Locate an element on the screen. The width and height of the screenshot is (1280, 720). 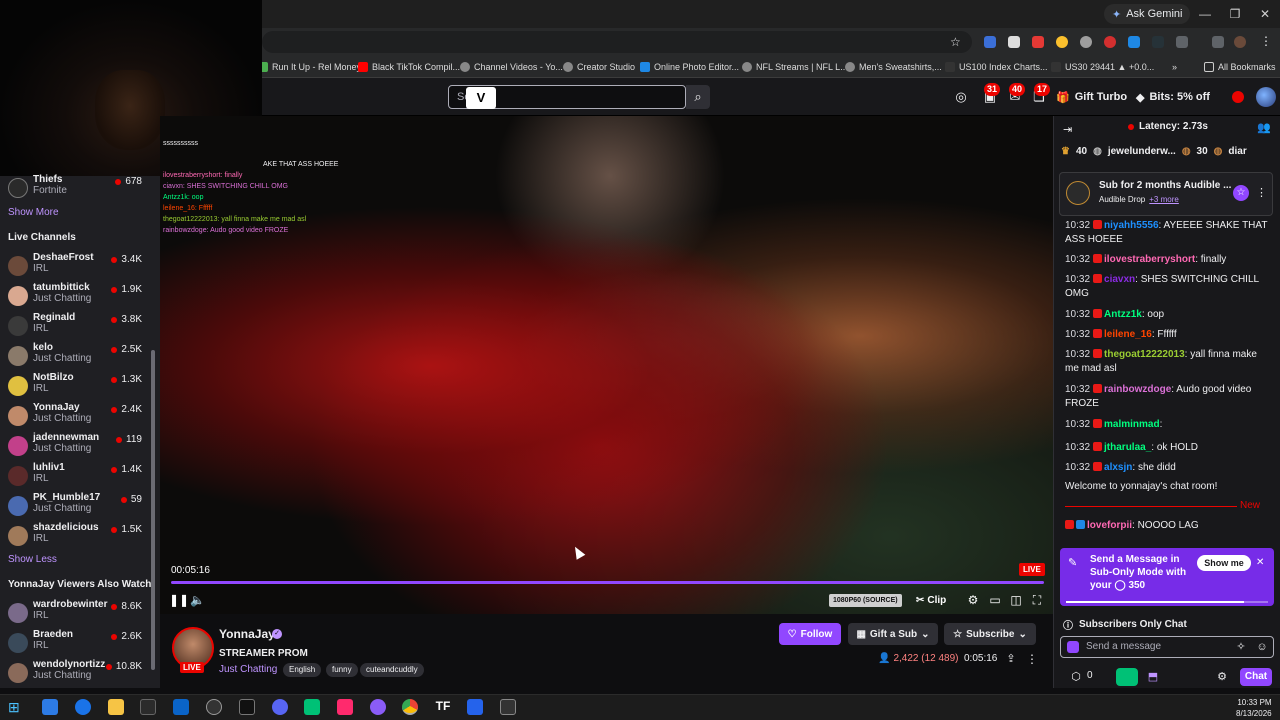
chat-username: ilovestraberryshort is located at coordinates (1149, 259).